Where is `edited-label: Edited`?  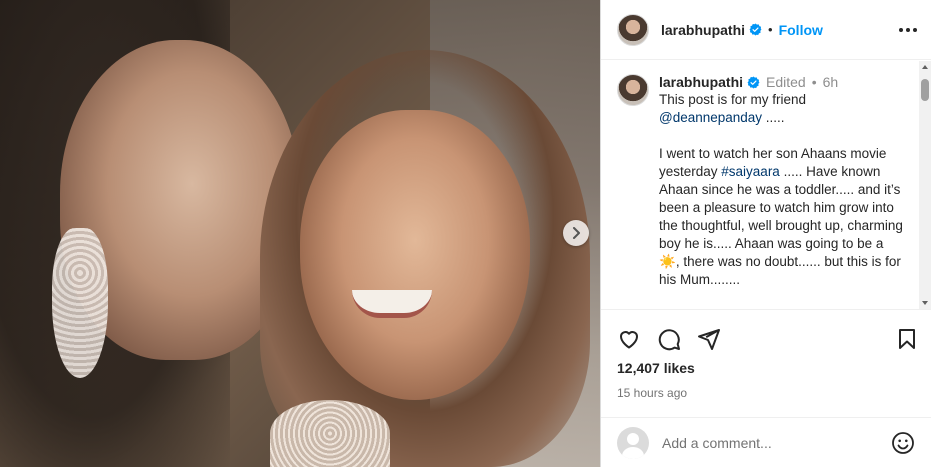 edited-label: Edited is located at coordinates (786, 82).